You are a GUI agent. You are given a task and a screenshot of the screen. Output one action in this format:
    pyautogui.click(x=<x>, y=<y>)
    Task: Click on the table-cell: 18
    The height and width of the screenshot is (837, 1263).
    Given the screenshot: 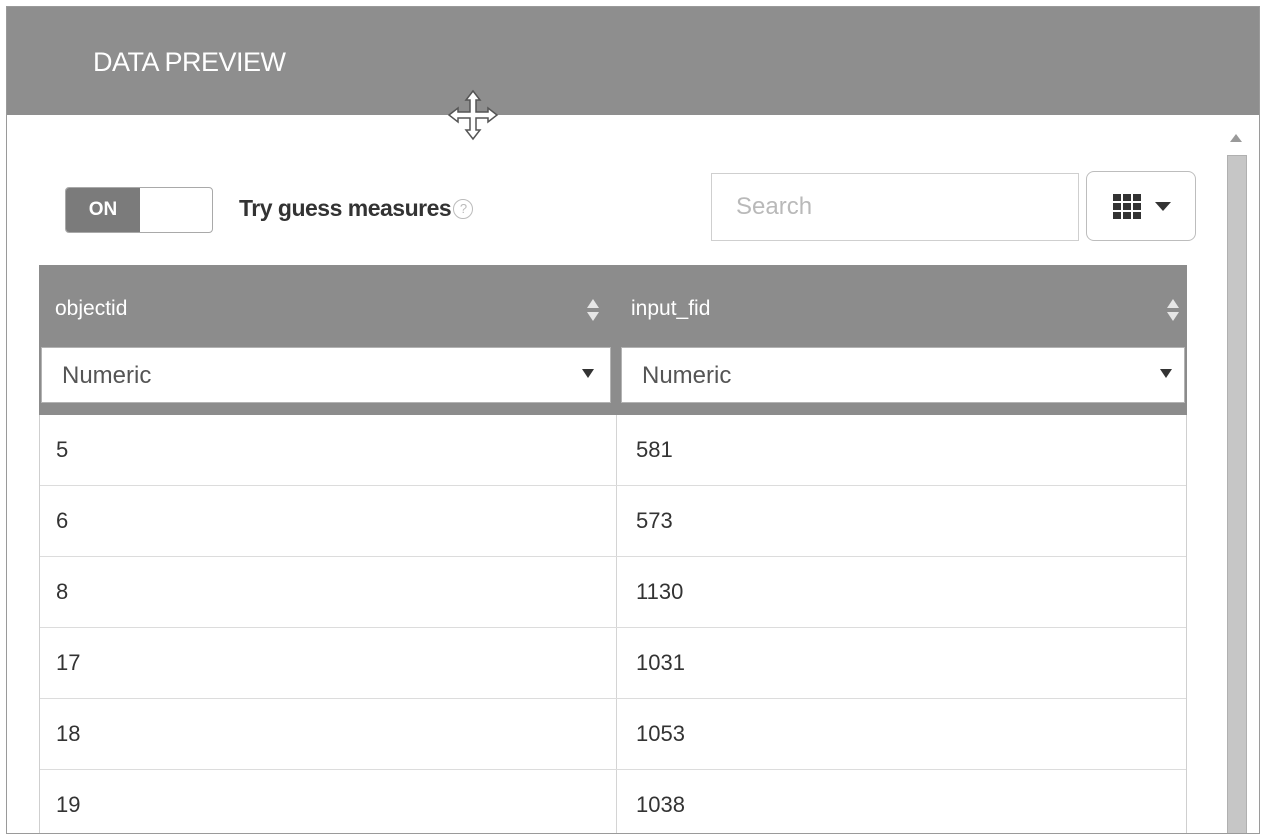 What is the action you would take?
    pyautogui.click(x=68, y=733)
    